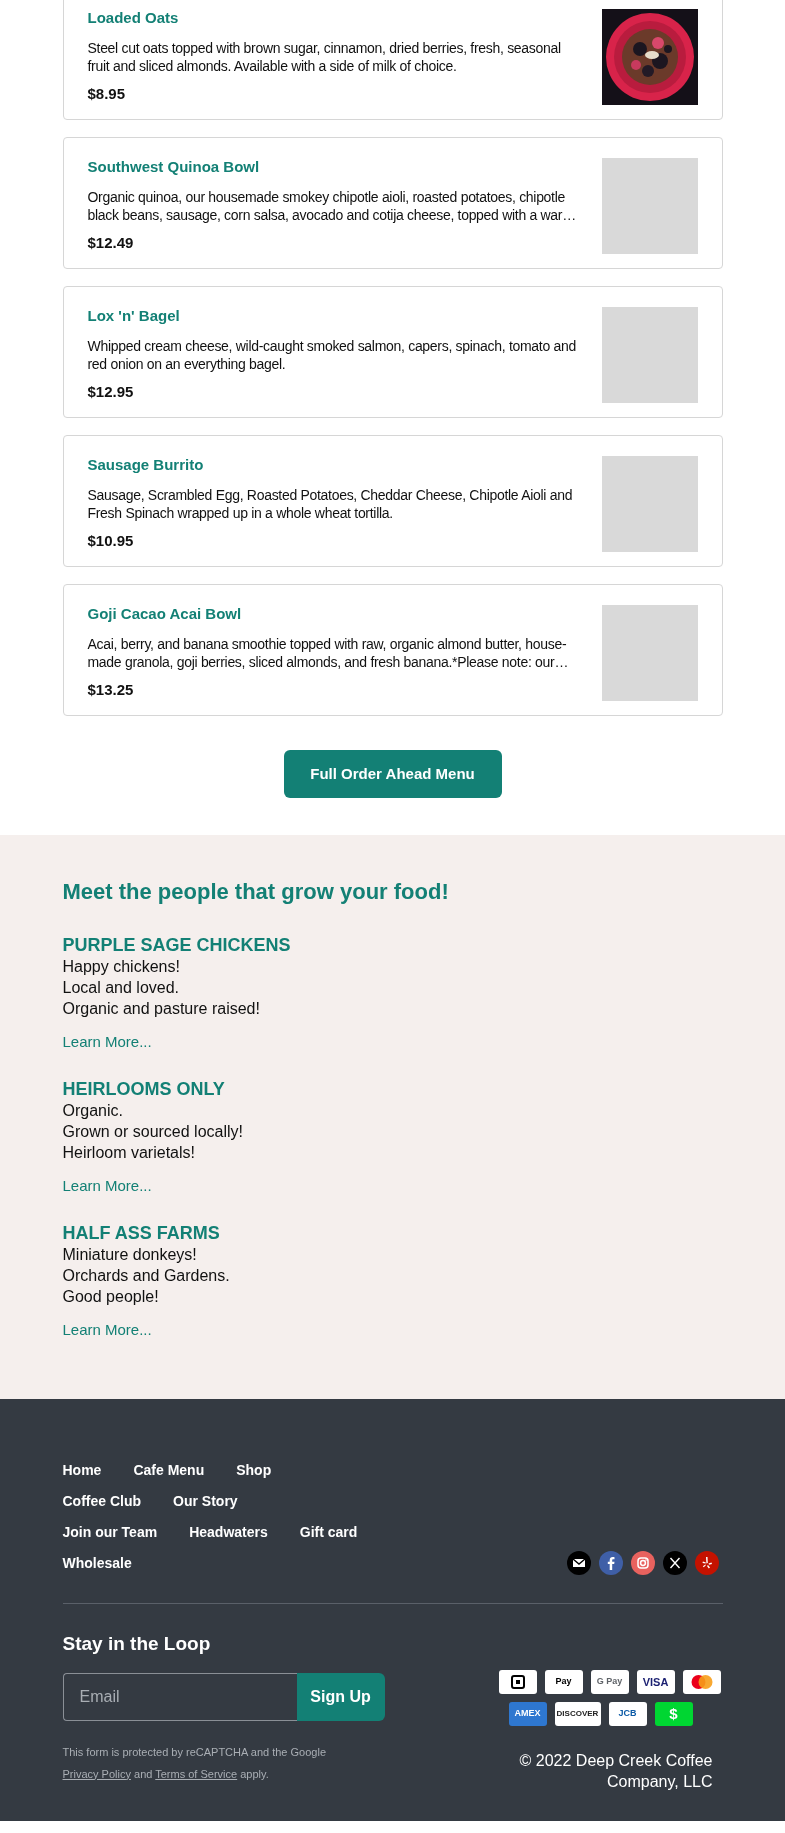 The height and width of the screenshot is (1833, 785). Describe the element at coordinates (228, 1532) in the screenshot. I see `footer-nav-link: Headwaters` at that location.